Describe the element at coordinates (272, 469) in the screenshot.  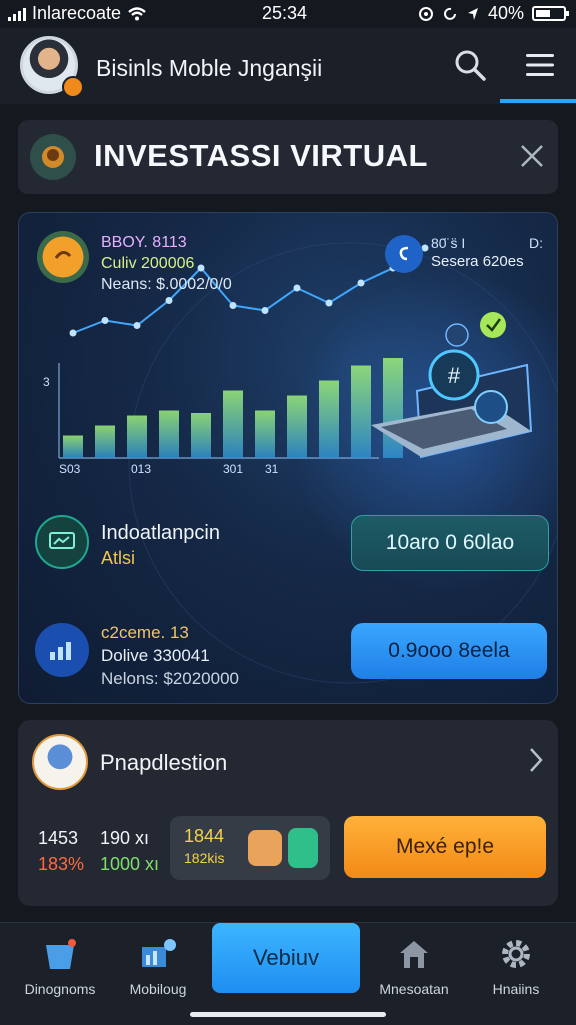
I see `x-tick-label: 31` at that location.